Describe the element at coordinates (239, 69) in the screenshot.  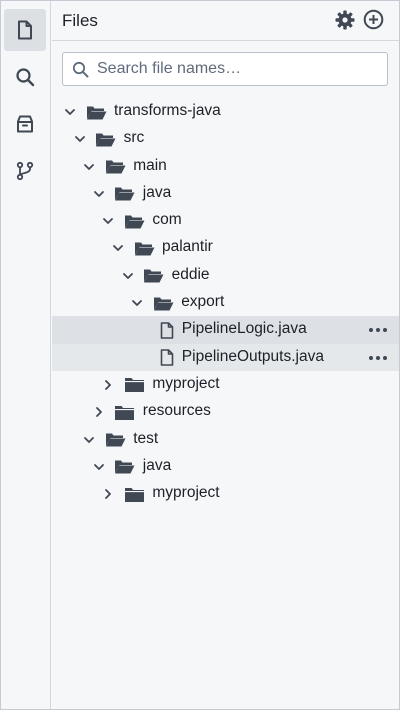
I see `search-input` at that location.